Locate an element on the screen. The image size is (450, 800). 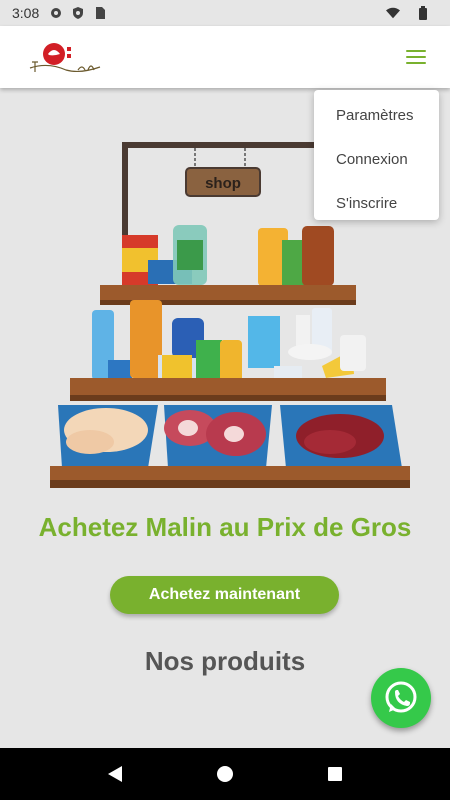
status-time: 3:08 is located at coordinates (26, 13).